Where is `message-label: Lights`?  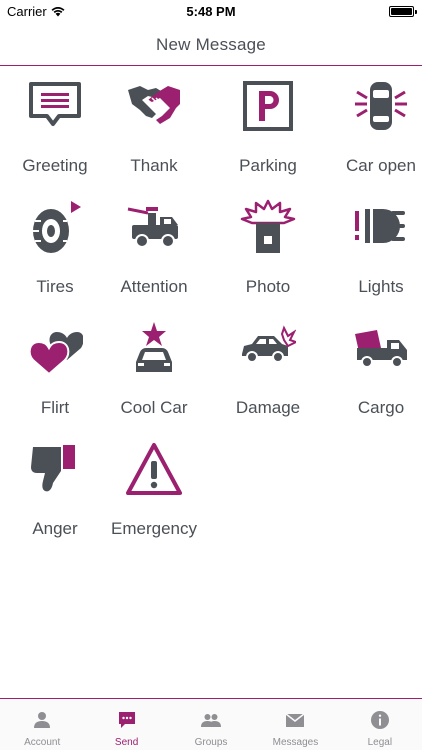
message-label: Lights is located at coordinates (381, 286).